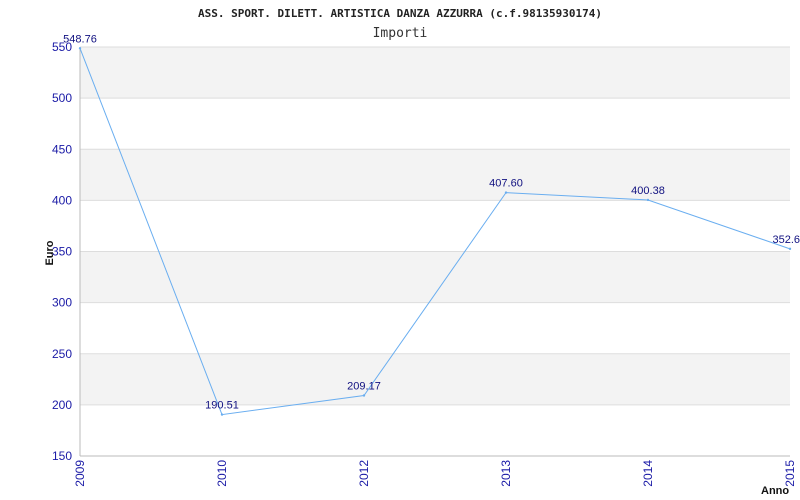  Describe the element at coordinates (506, 473) in the screenshot. I see `x-tick-label: 2013` at that location.